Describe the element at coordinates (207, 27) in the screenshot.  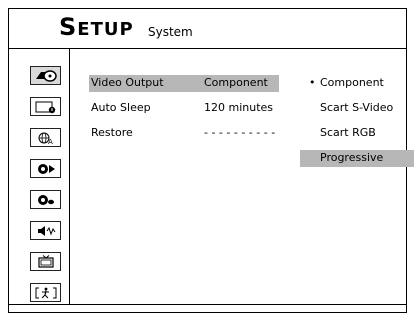
I see `header: SETUP System` at that location.